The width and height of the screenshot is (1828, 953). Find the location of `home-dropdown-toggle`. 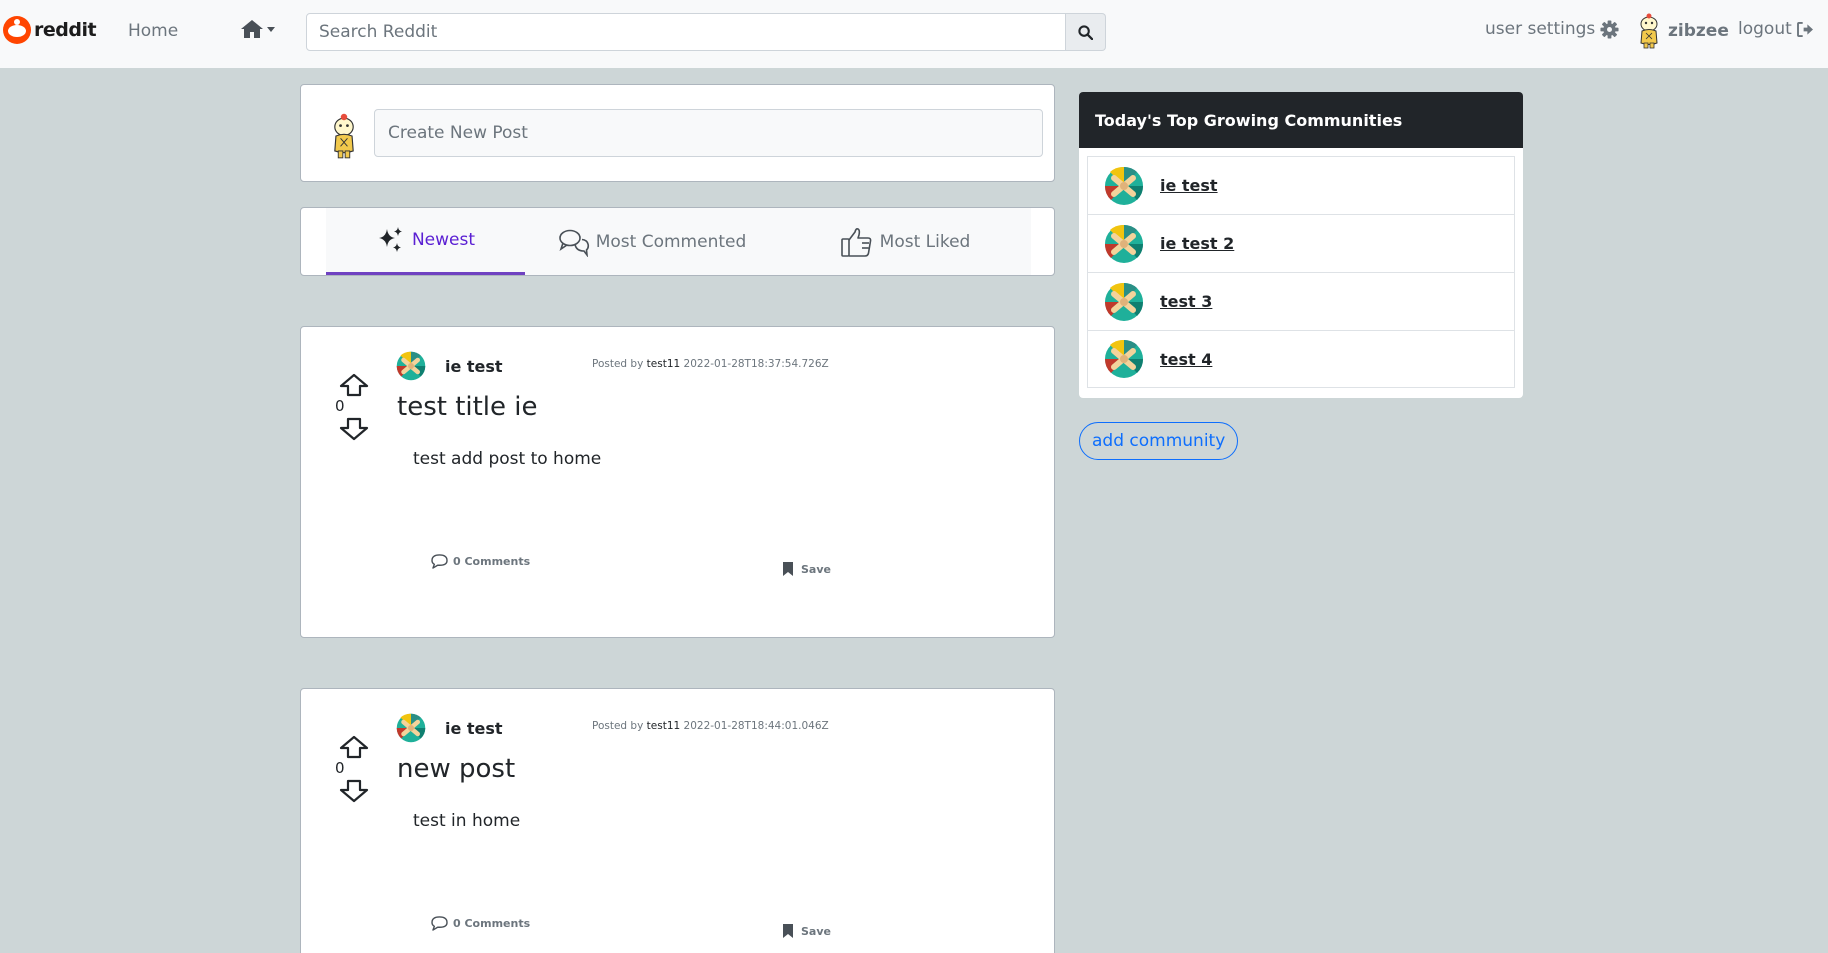

home-dropdown-toggle is located at coordinates (257, 29).